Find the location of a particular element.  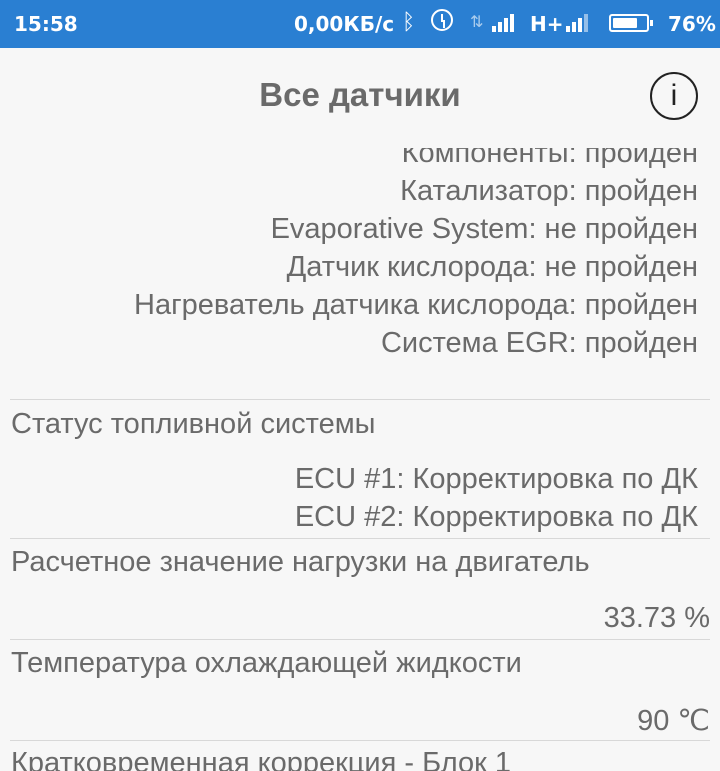

fuel-system-line: ECU #1: Корректировка по ДК is located at coordinates (496, 479).